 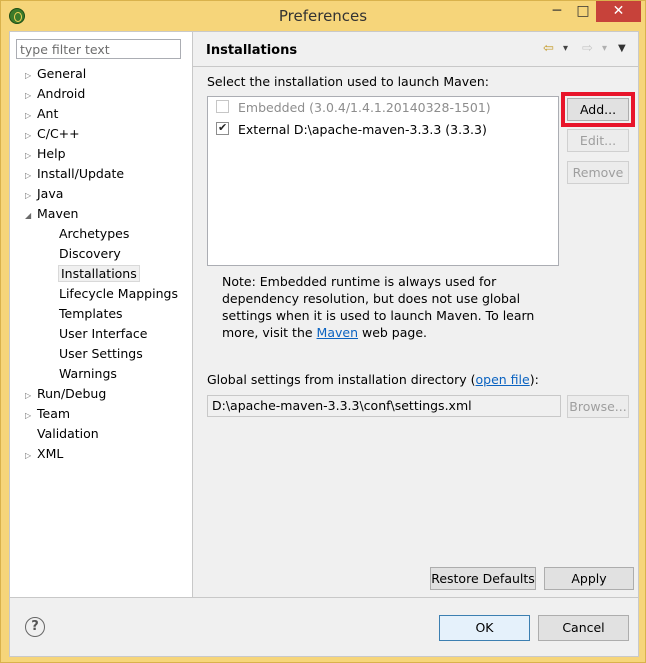 I want to click on title-bar: Preferences ─ □ ✕, so click(x=323, y=16).